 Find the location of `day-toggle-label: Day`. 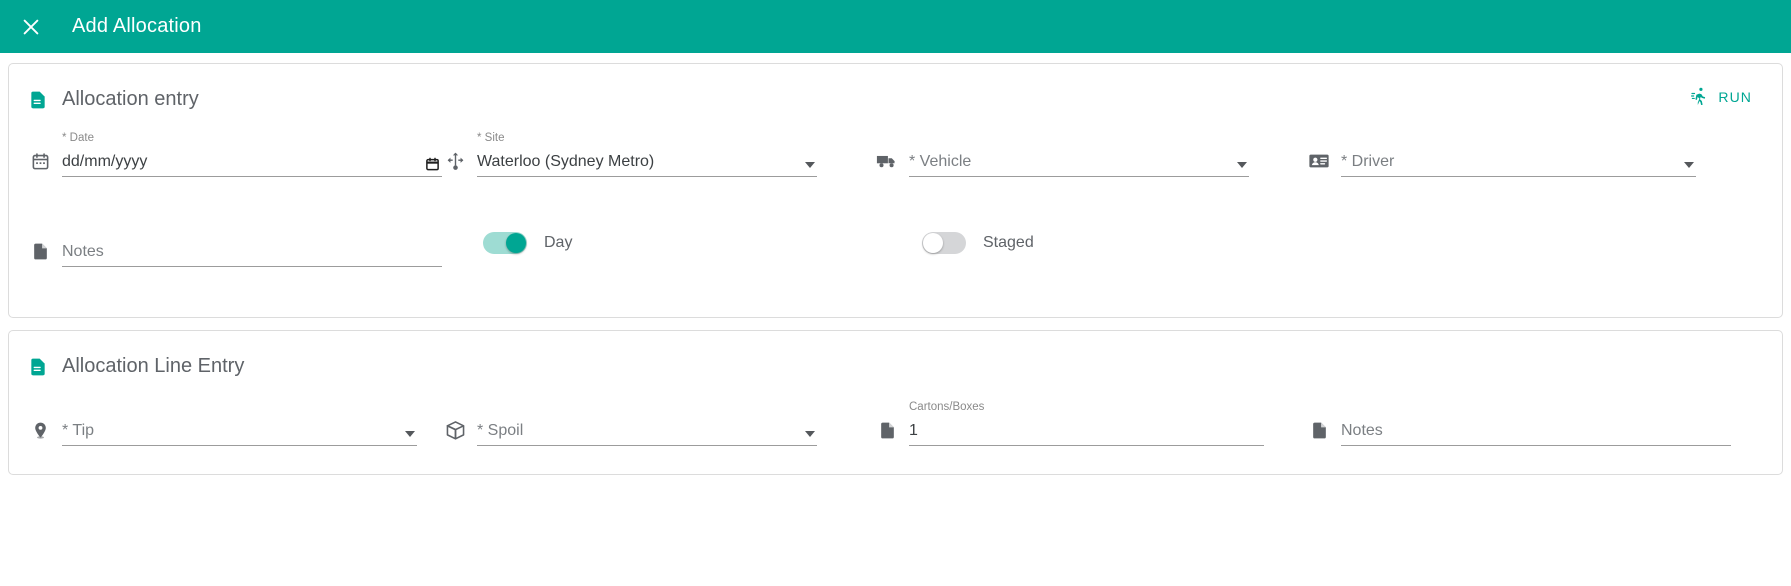

day-toggle-label: Day is located at coordinates (558, 242).